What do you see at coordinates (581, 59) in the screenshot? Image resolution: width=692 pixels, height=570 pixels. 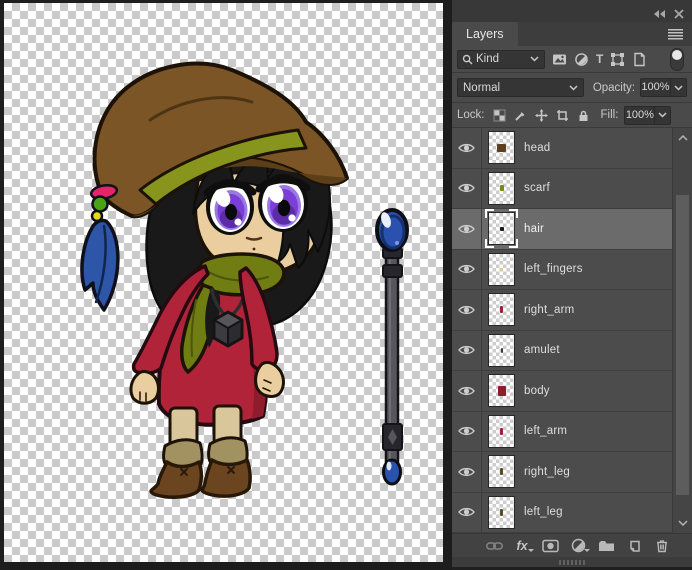 I see `adjustment-layers-icon` at bounding box center [581, 59].